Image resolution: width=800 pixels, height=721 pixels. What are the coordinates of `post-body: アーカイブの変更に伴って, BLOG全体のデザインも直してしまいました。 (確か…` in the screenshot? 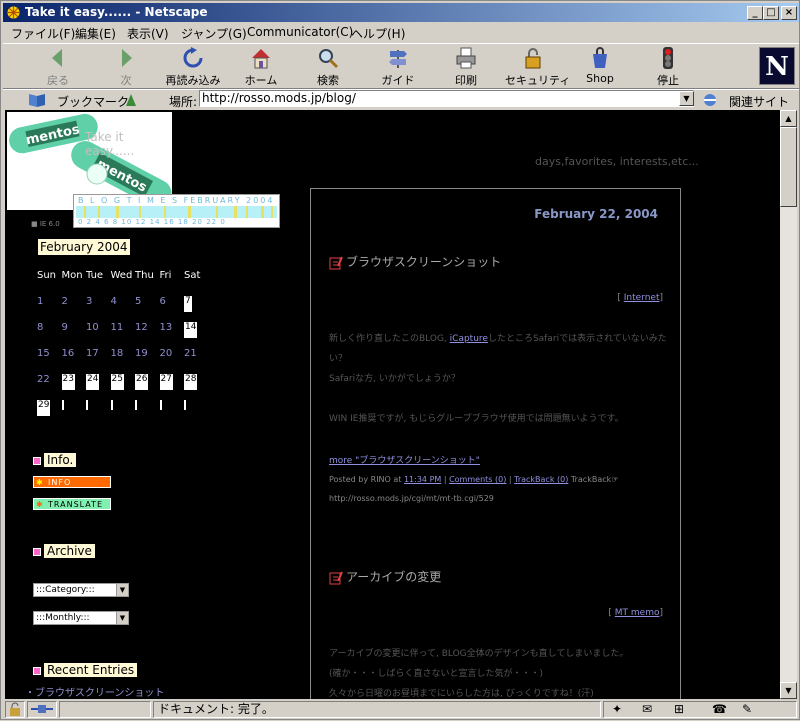 It's located at (479, 674).